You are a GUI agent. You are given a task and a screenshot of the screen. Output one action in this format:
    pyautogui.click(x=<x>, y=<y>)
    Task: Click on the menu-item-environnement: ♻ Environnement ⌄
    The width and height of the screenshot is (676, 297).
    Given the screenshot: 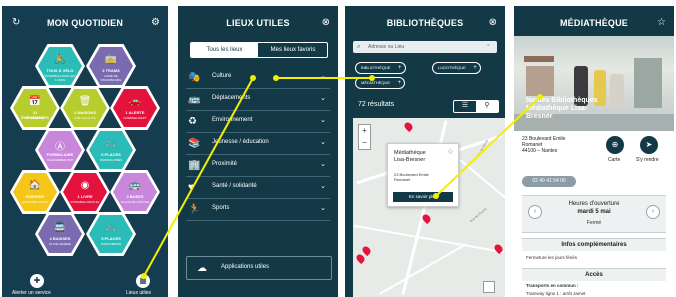 What is the action you would take?
    pyautogui.click(x=258, y=121)
    